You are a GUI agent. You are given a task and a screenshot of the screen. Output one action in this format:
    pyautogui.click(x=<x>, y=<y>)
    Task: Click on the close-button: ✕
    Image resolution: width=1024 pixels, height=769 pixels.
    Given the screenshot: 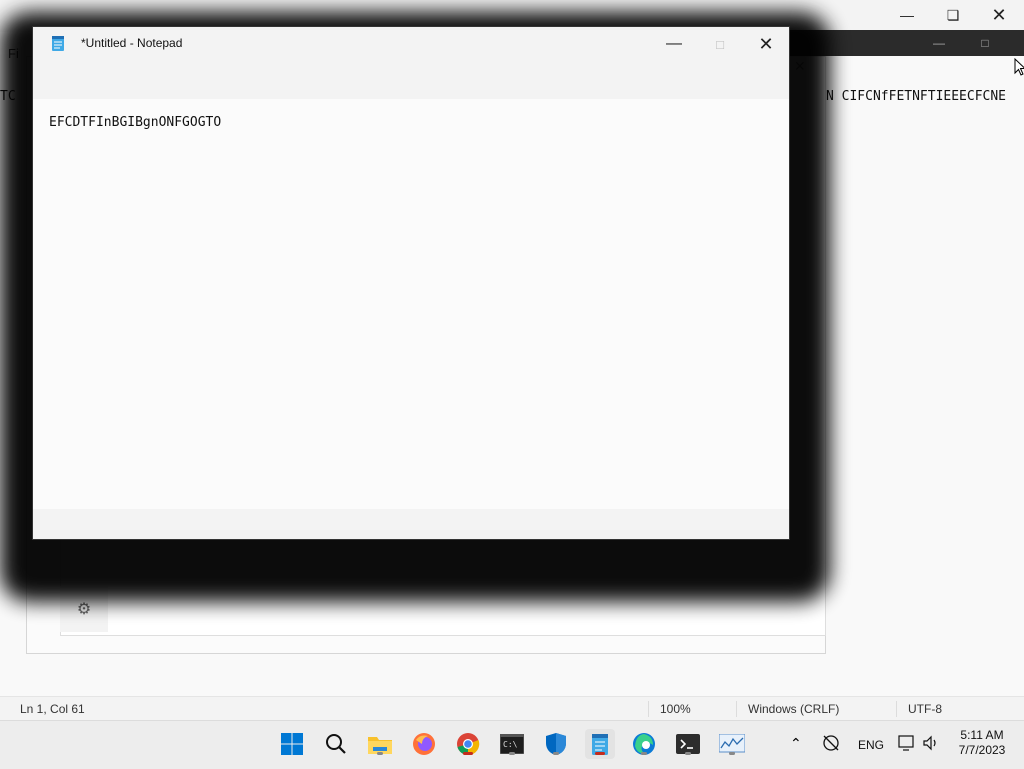 What is the action you would take?
    pyautogui.click(x=766, y=44)
    